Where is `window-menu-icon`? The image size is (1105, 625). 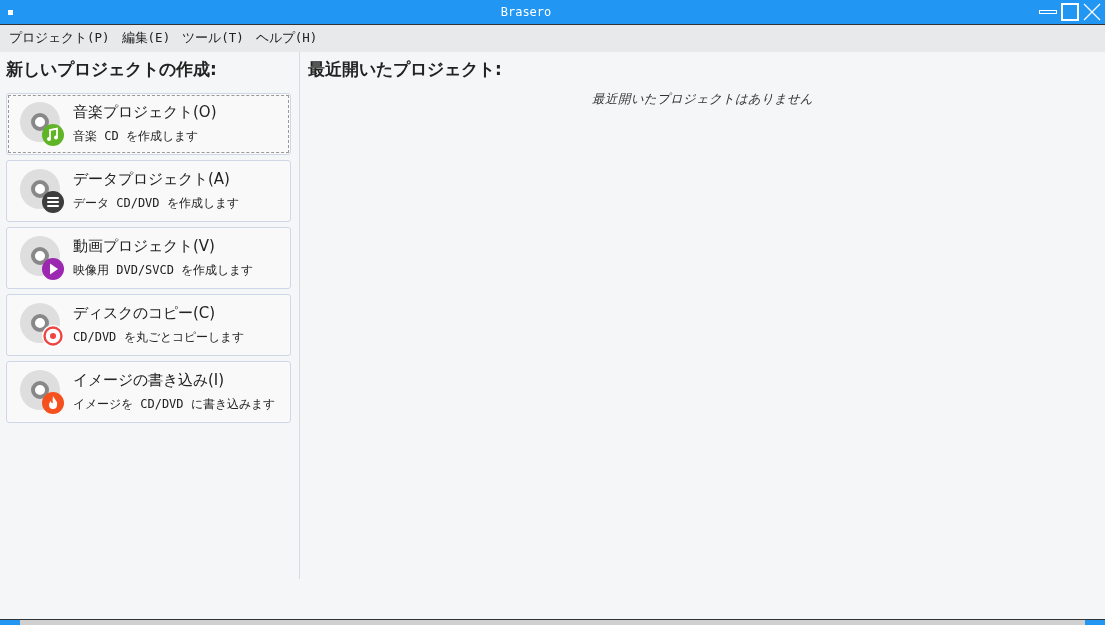 window-menu-icon is located at coordinates (10, 12).